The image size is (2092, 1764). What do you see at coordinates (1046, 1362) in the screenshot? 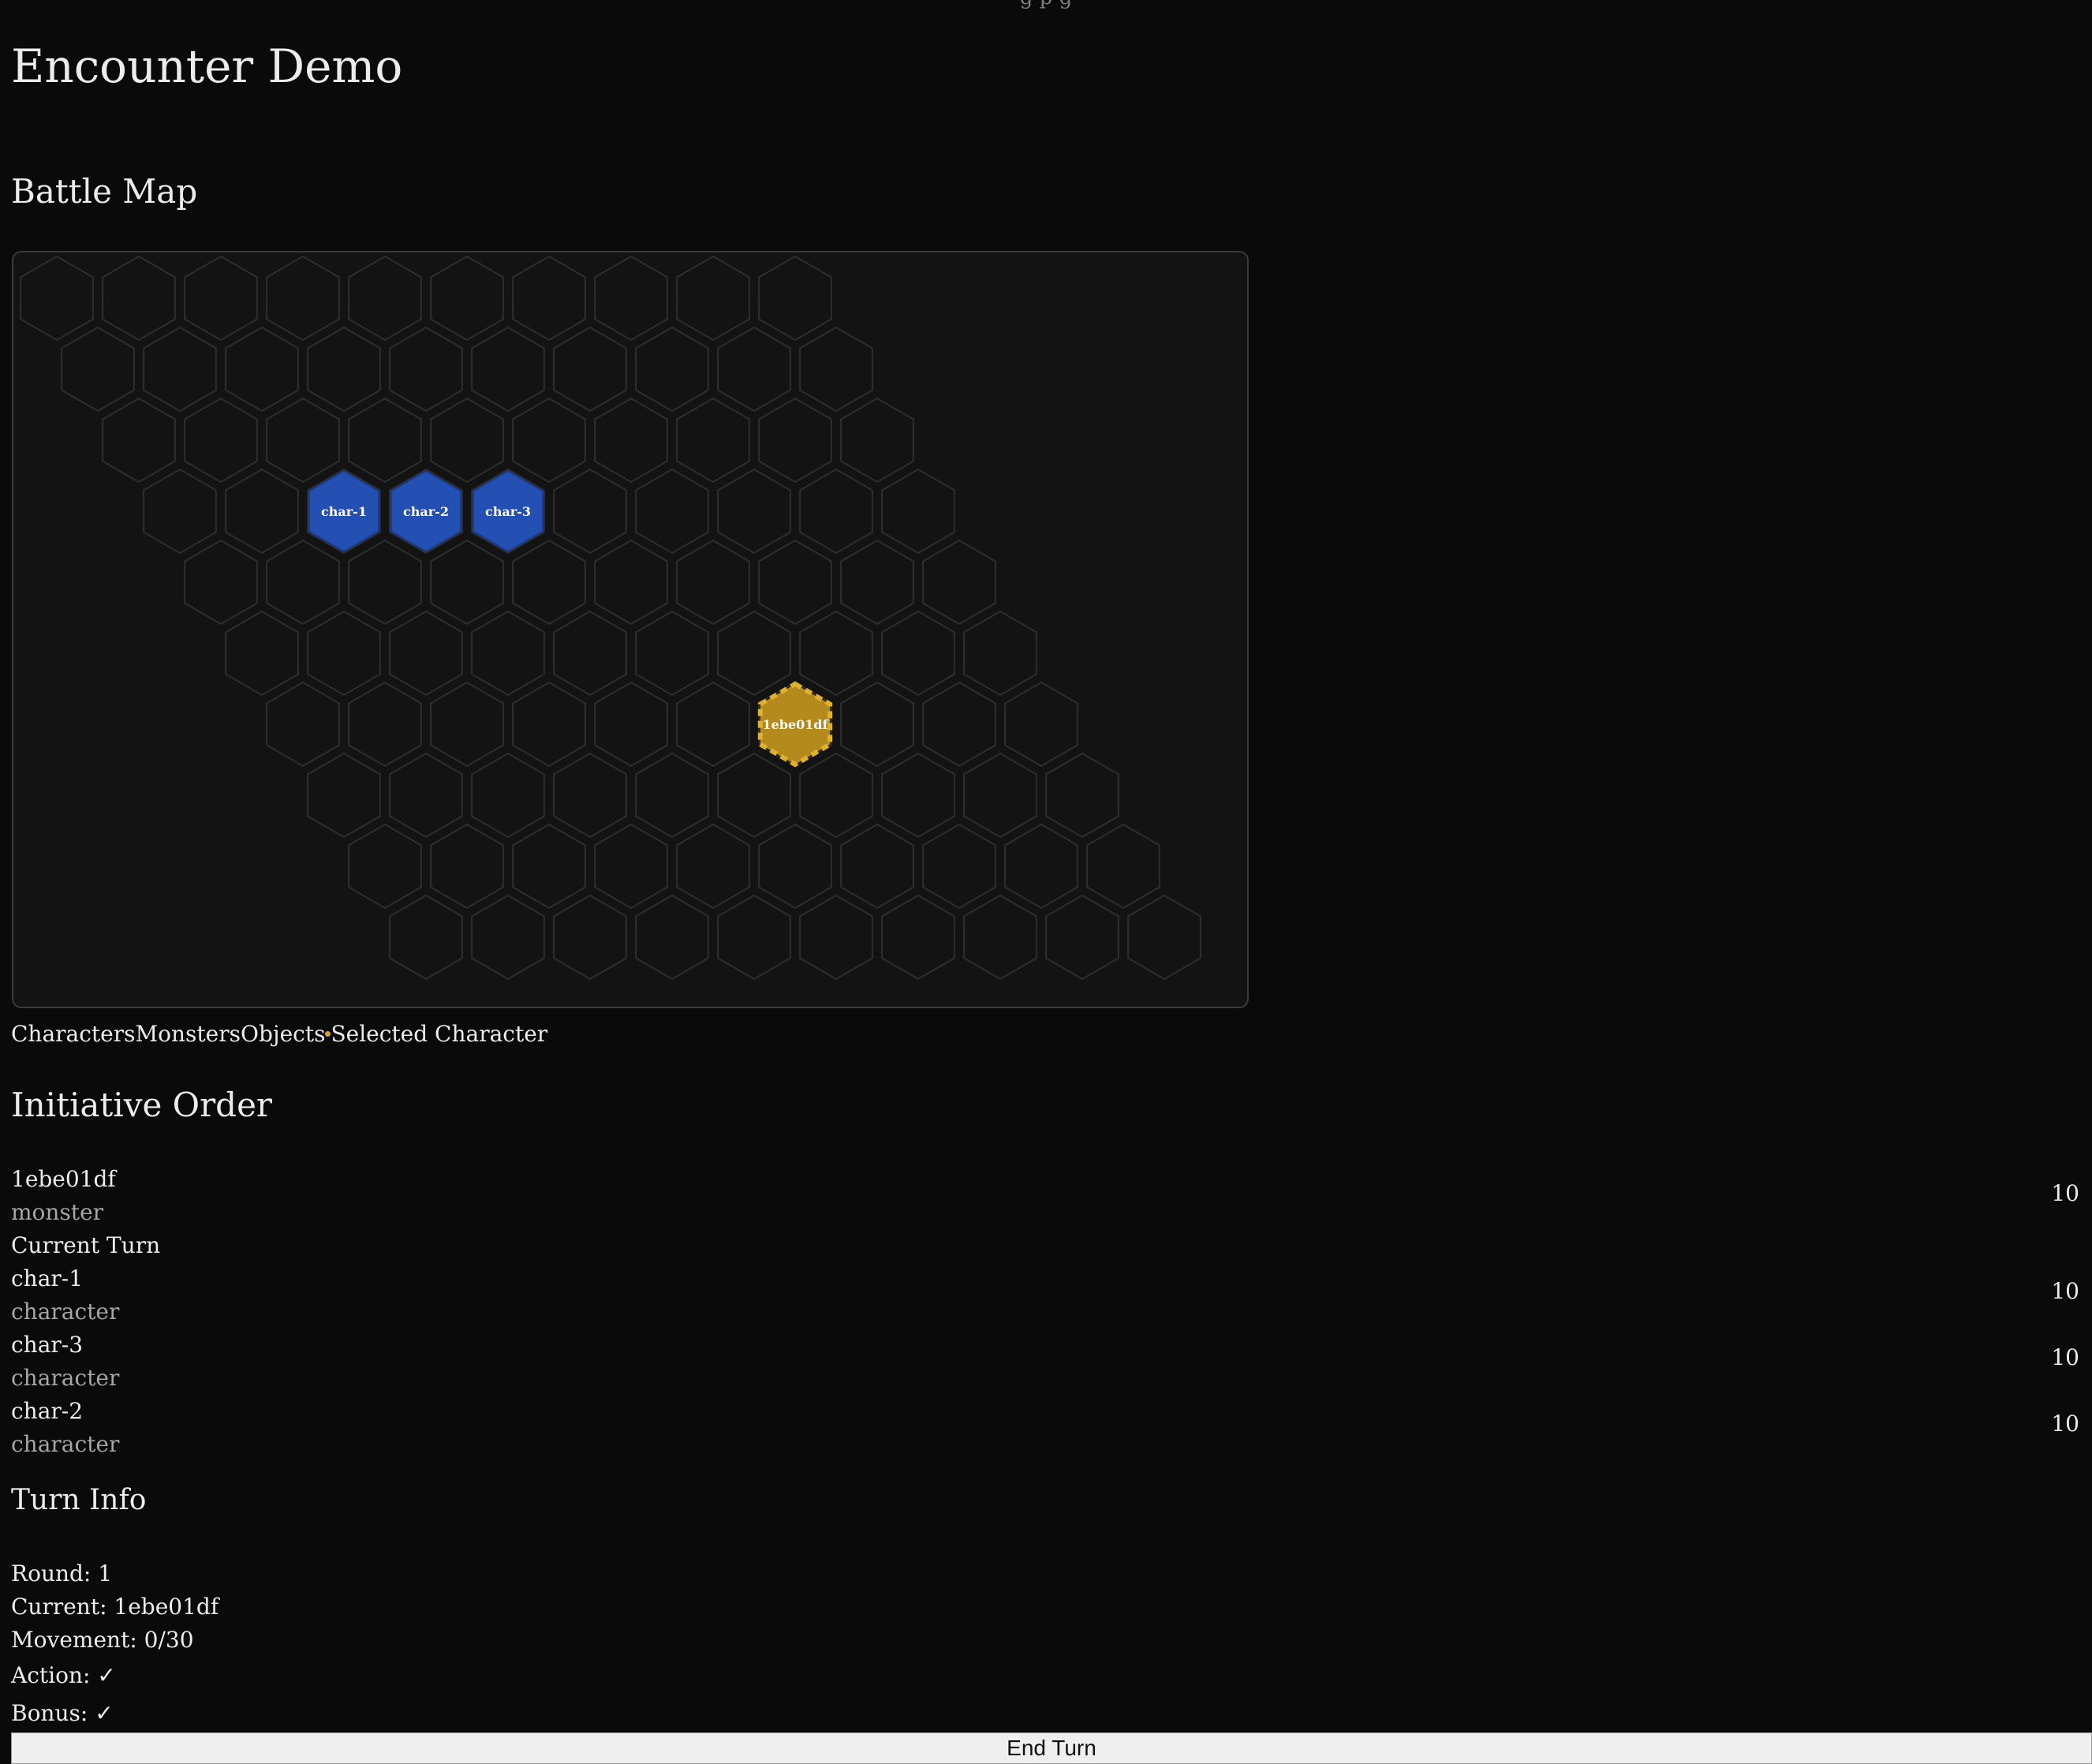
I see `initiative-entry: char-3 character 10` at bounding box center [1046, 1362].